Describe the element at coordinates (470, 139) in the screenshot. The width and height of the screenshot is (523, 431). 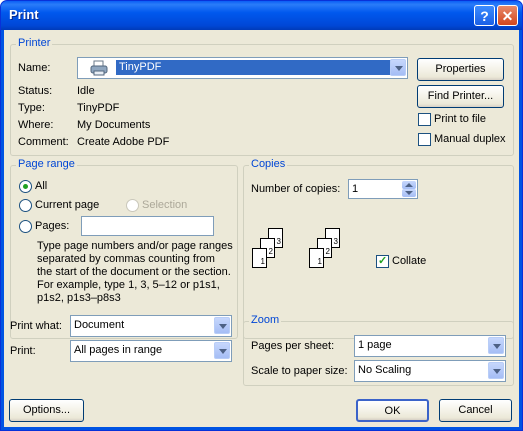
I see `manual-duplex-label: Manual duplex` at that location.